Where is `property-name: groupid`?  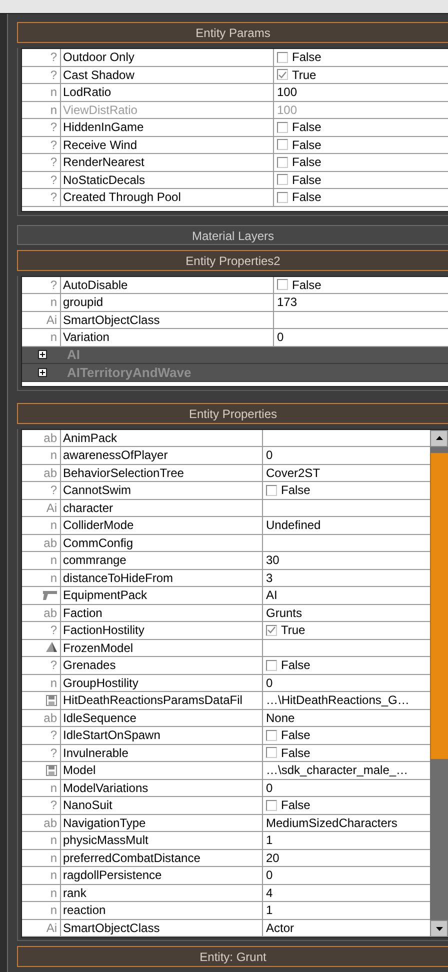
property-name: groupid is located at coordinates (167, 302).